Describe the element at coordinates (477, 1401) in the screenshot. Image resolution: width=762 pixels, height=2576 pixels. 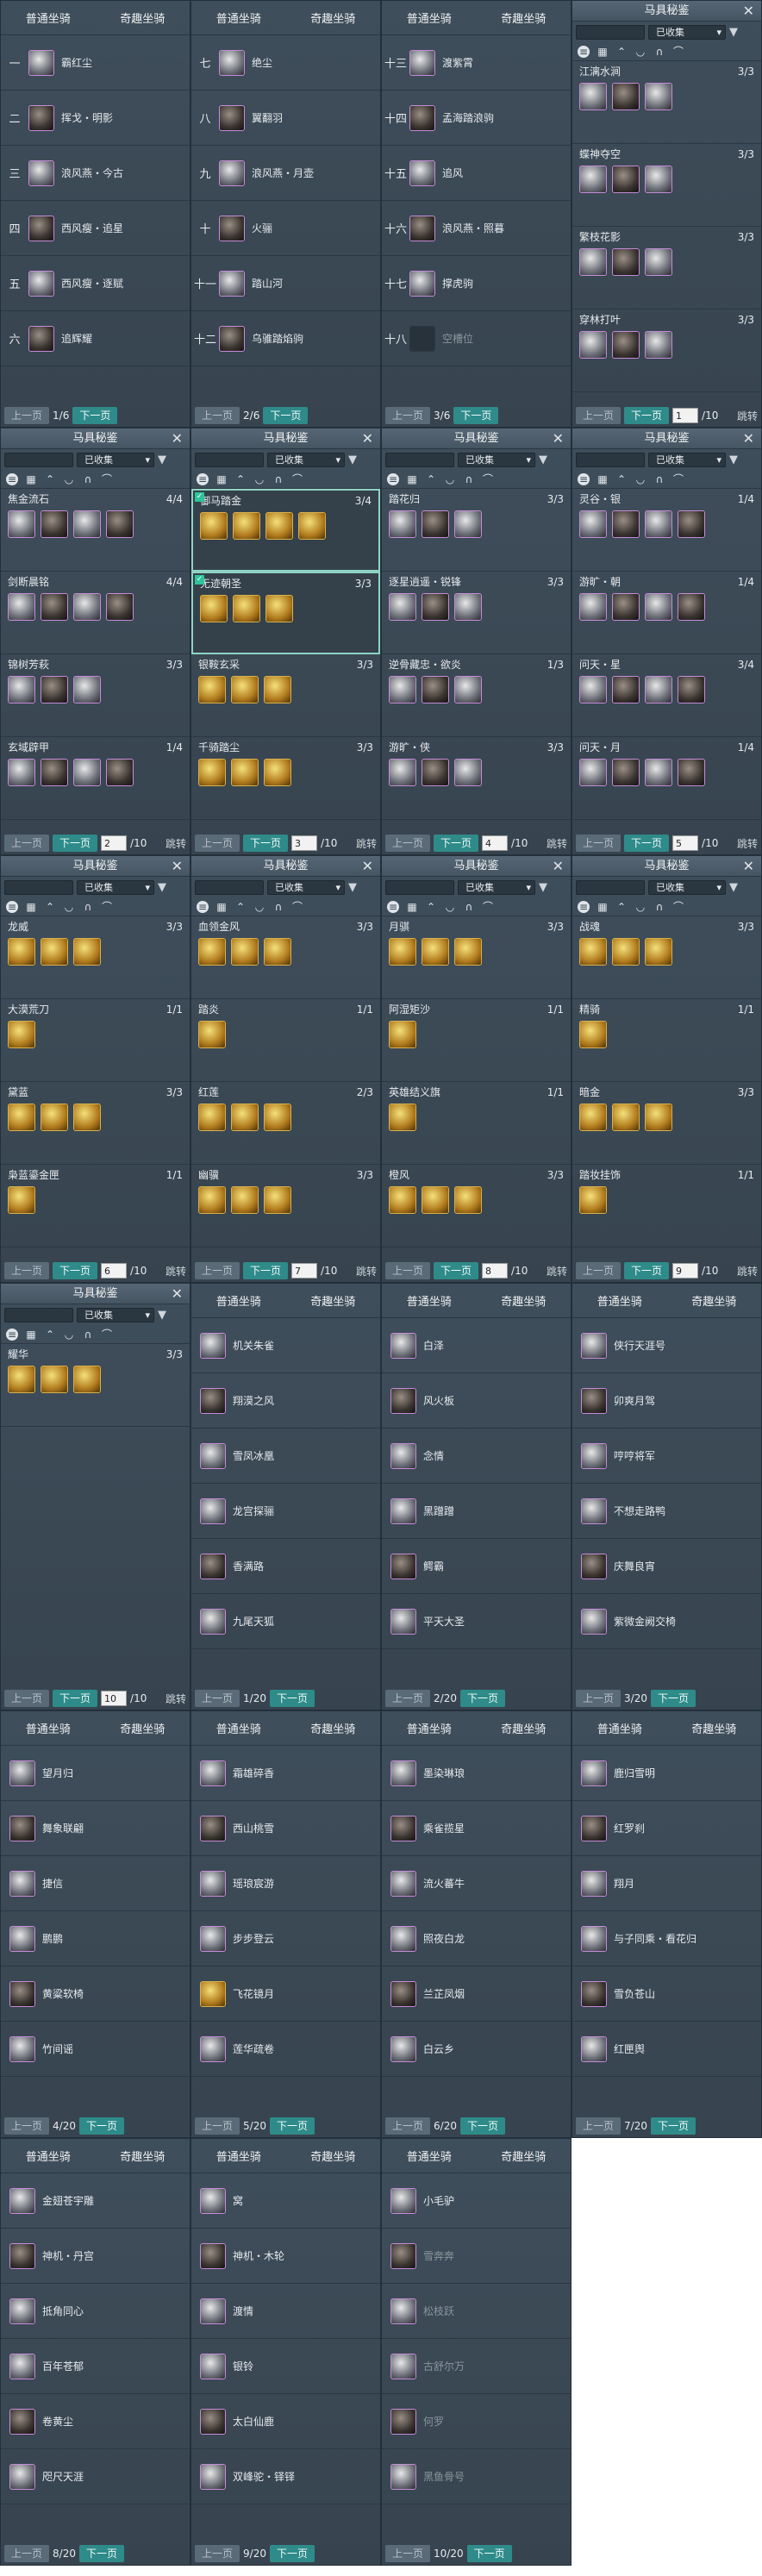
I see `fun-mount-row: 风火板` at that location.